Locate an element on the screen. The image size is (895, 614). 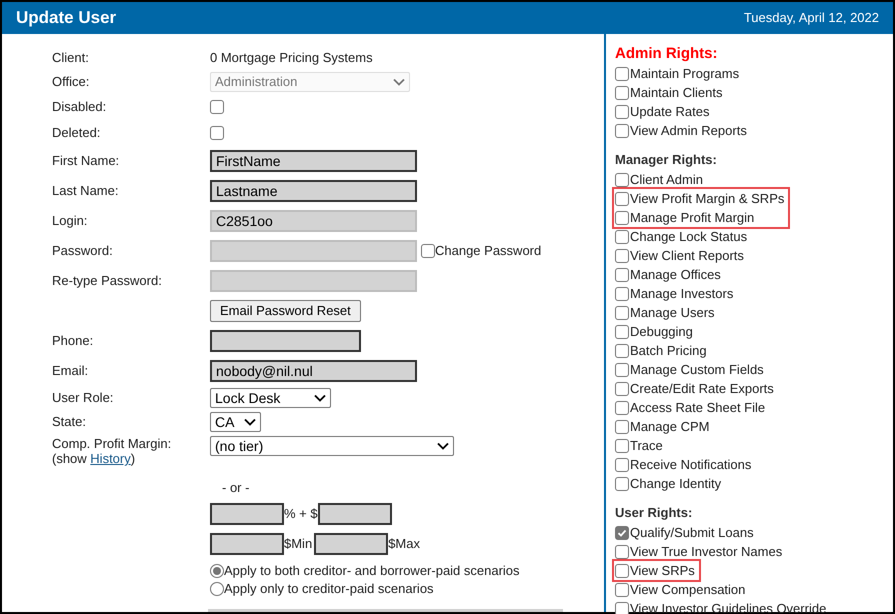
history-link: History is located at coordinates (110, 458).